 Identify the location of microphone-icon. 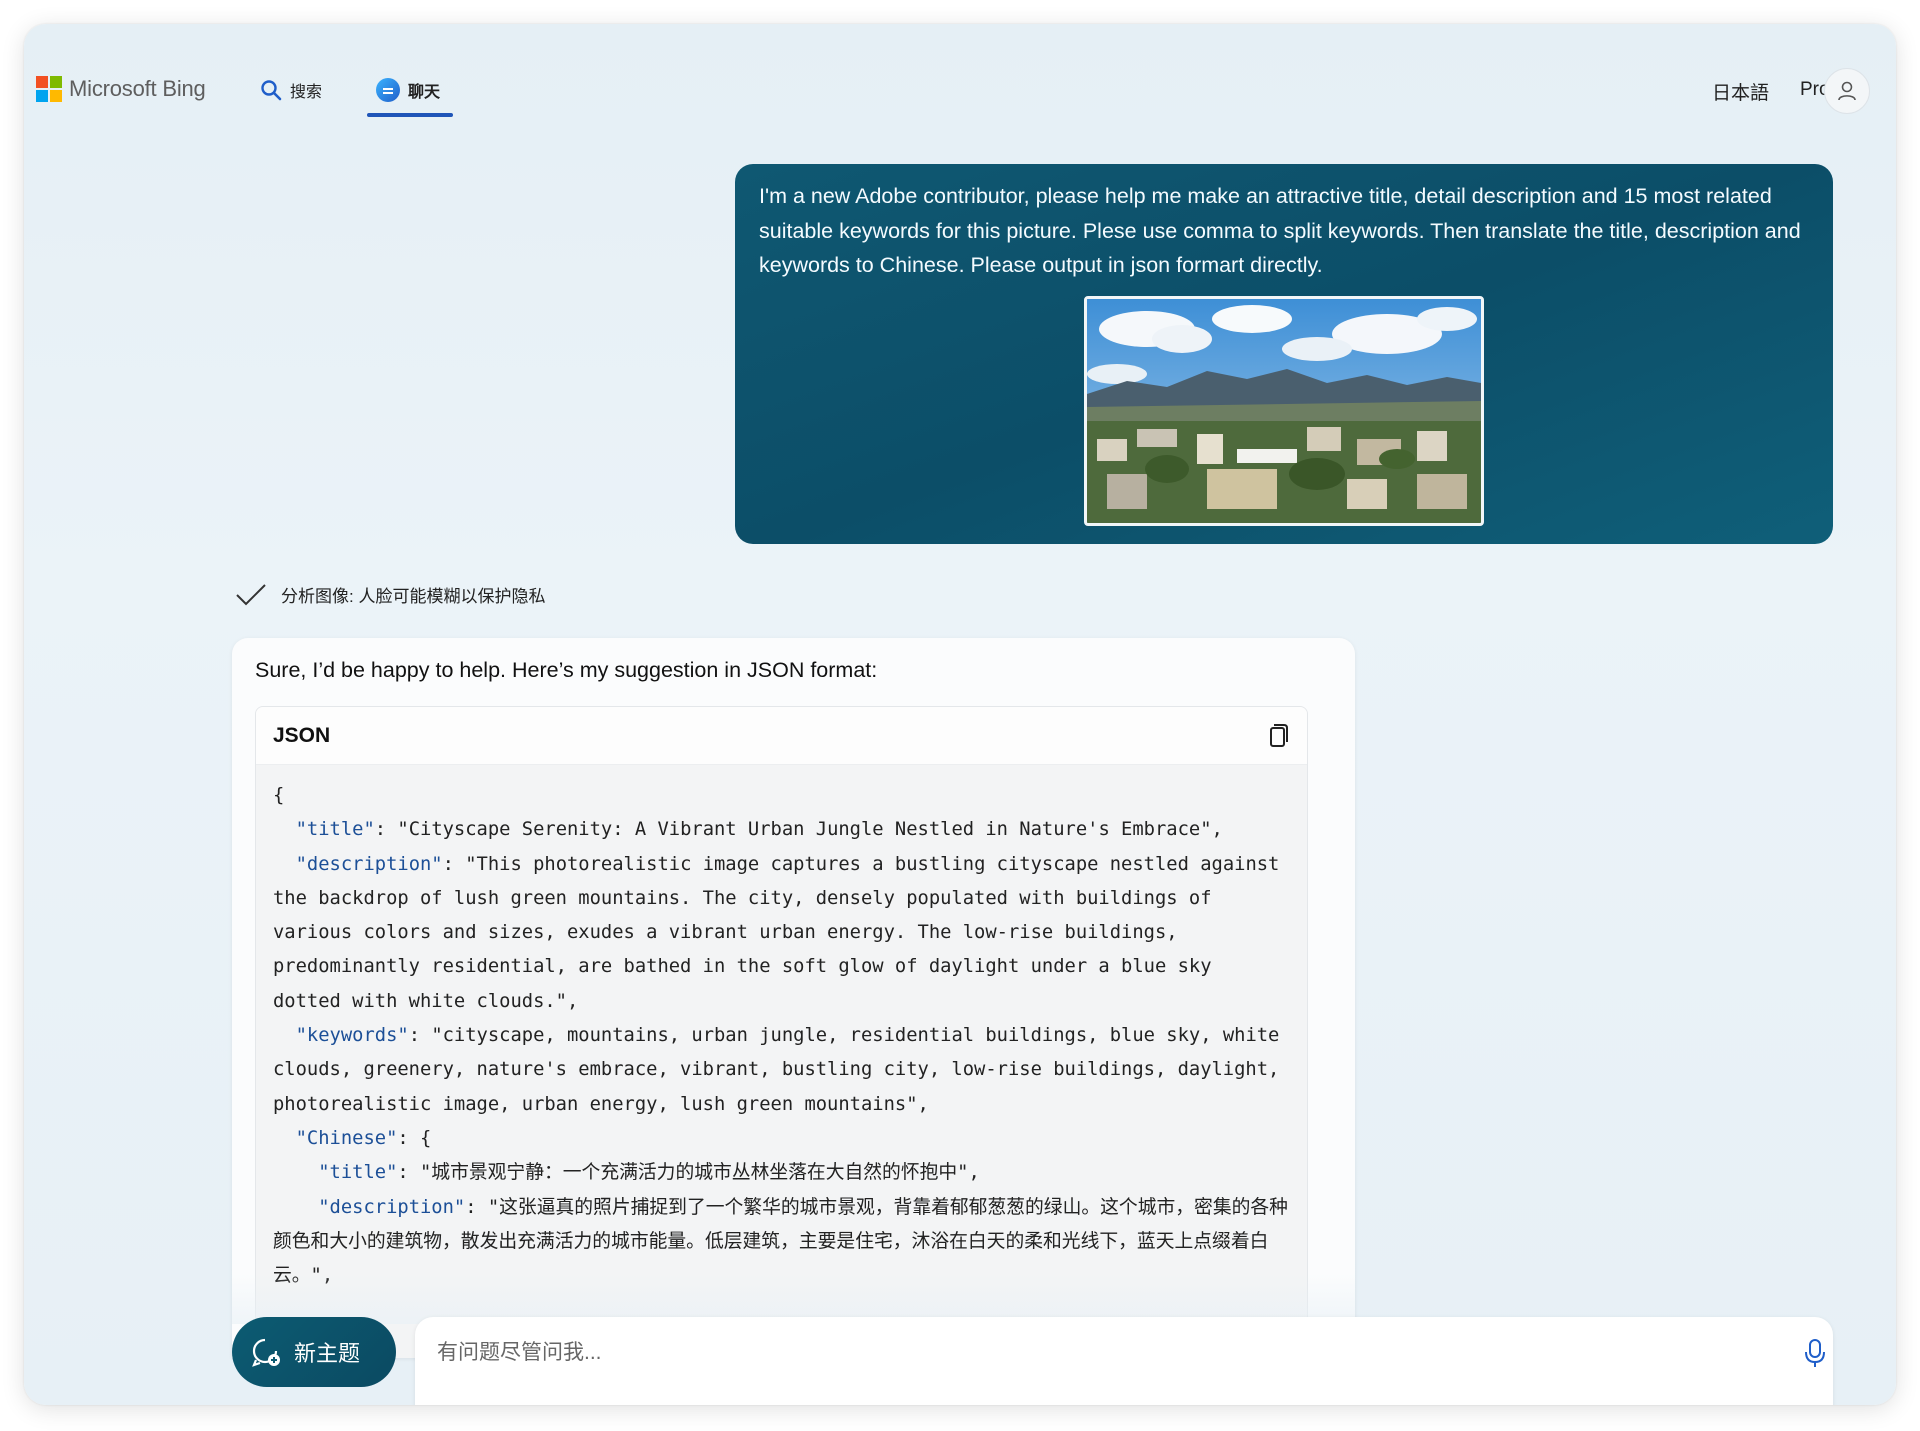
(1815, 1353).